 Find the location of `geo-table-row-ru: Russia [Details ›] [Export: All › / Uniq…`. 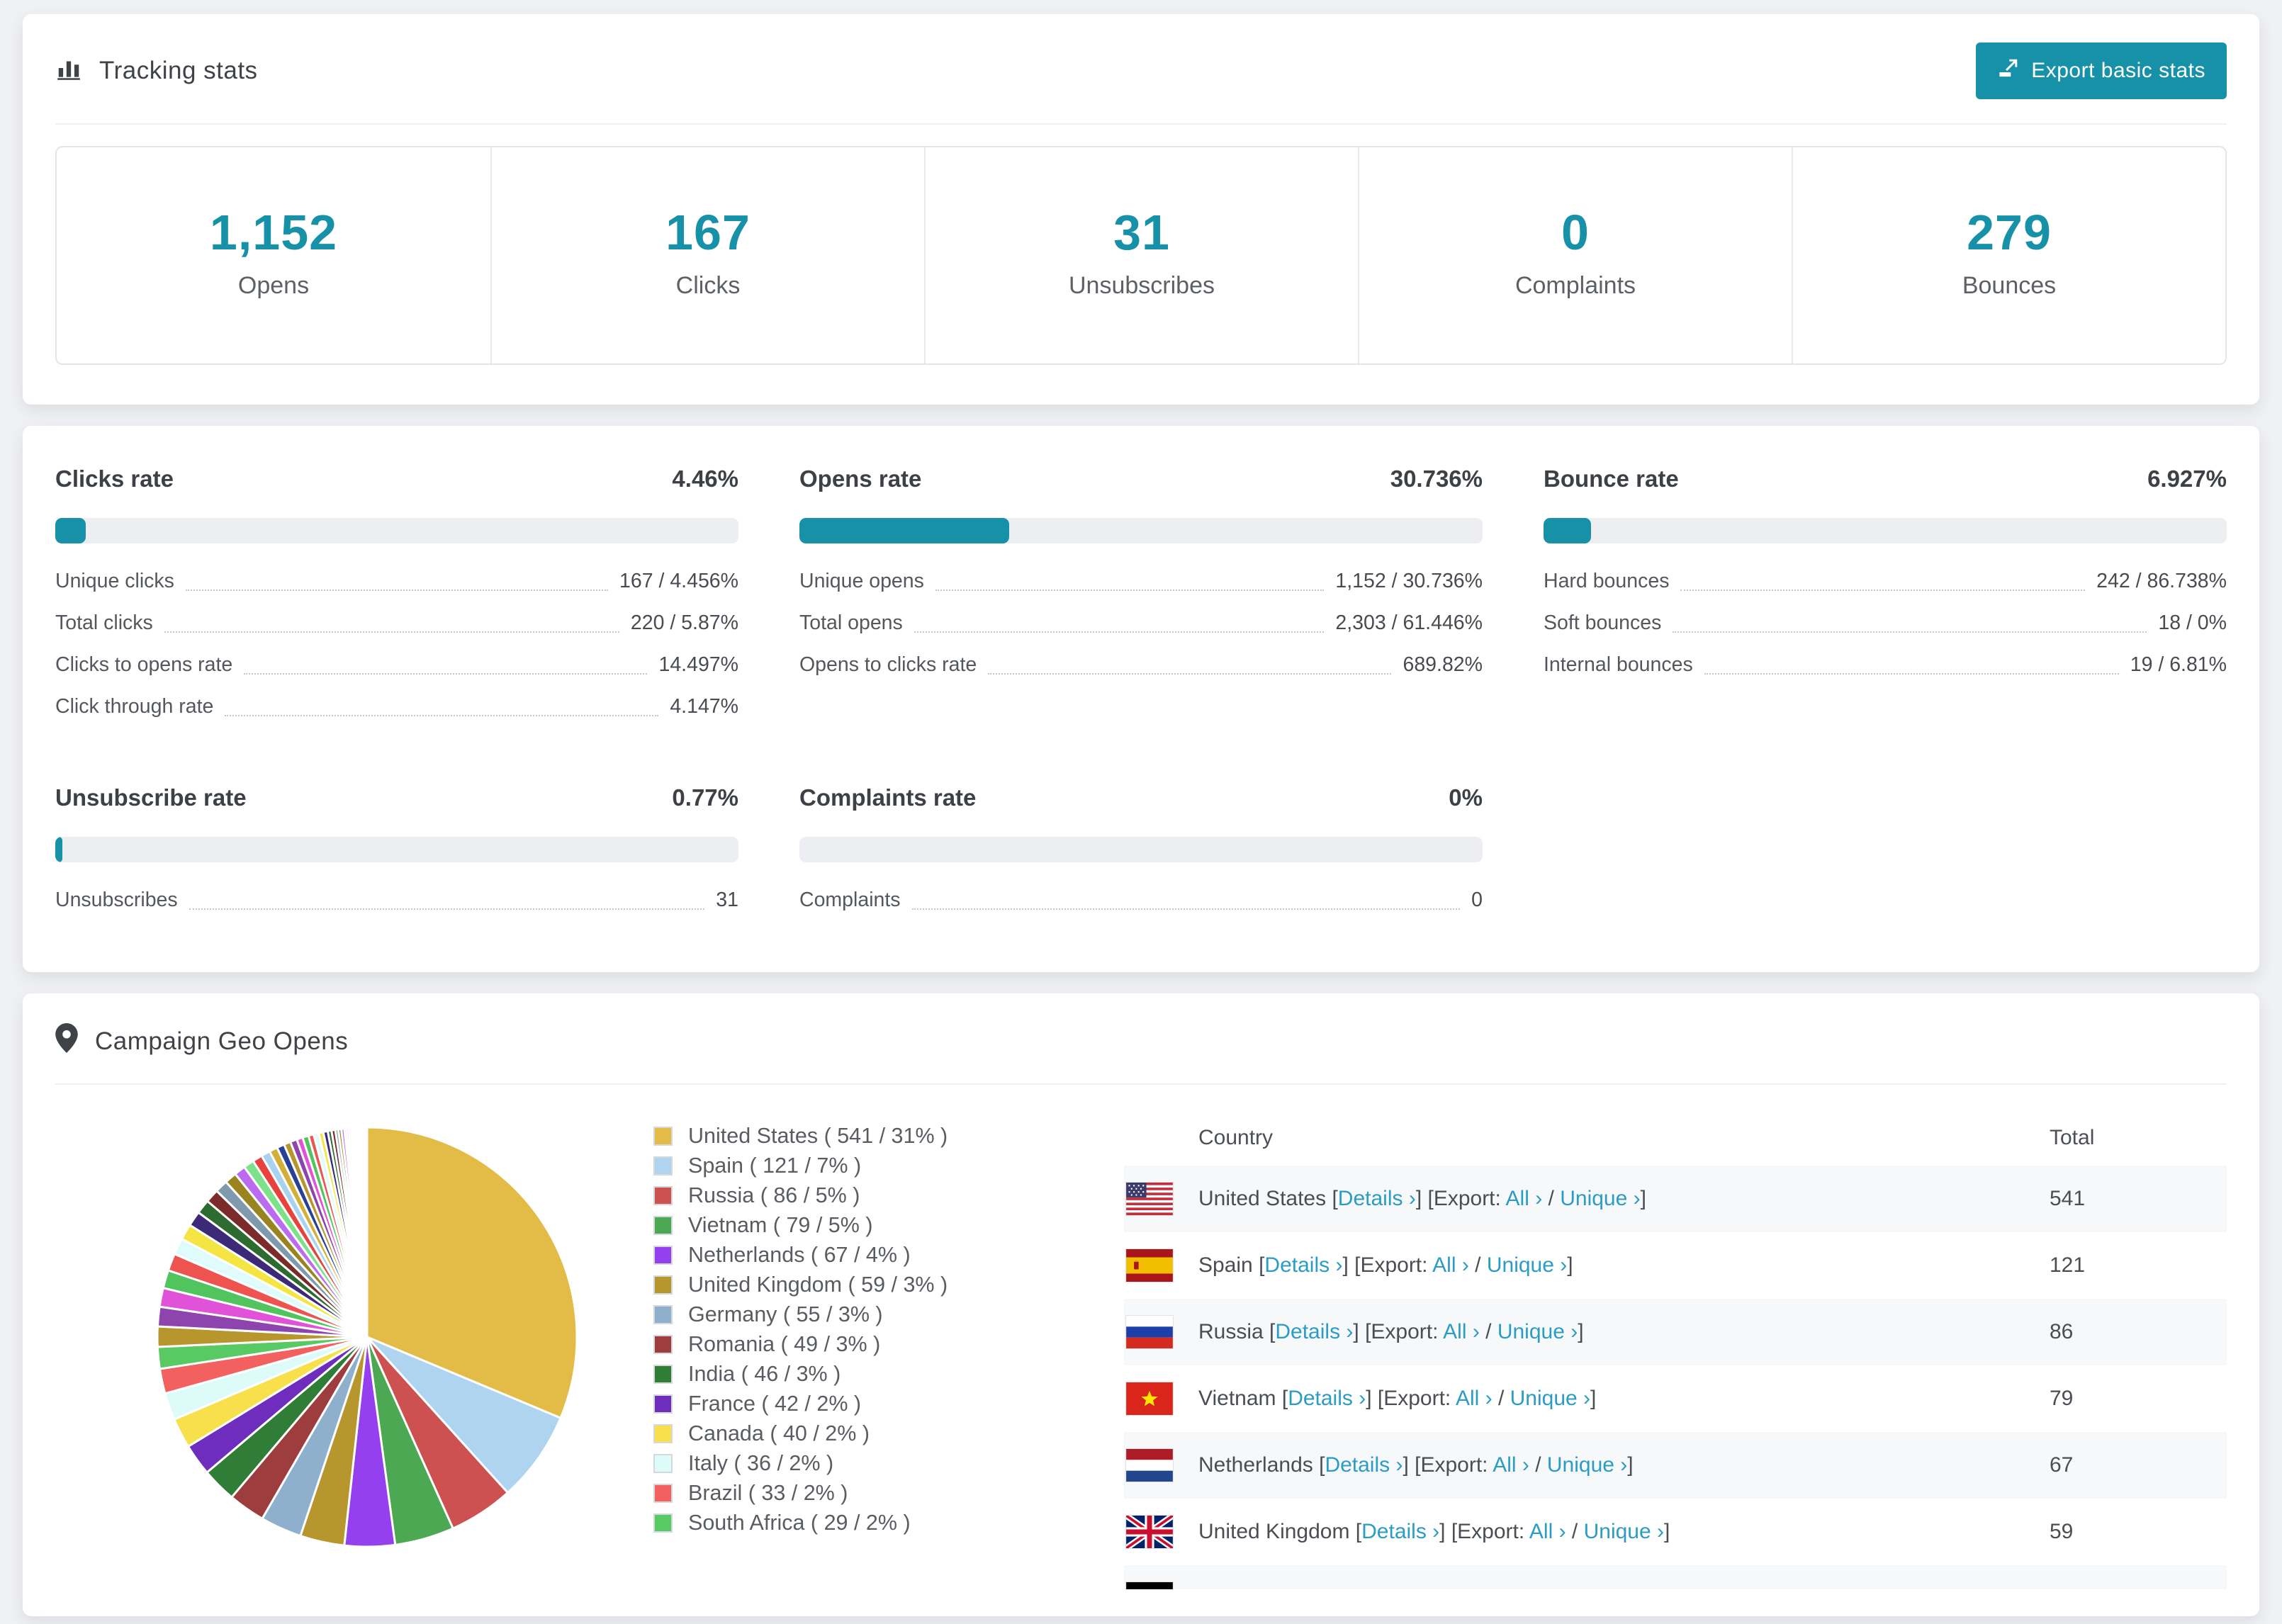

geo-table-row-ru: Russia [Details ›] [Export: All › / Uniq… is located at coordinates (1676, 1332).